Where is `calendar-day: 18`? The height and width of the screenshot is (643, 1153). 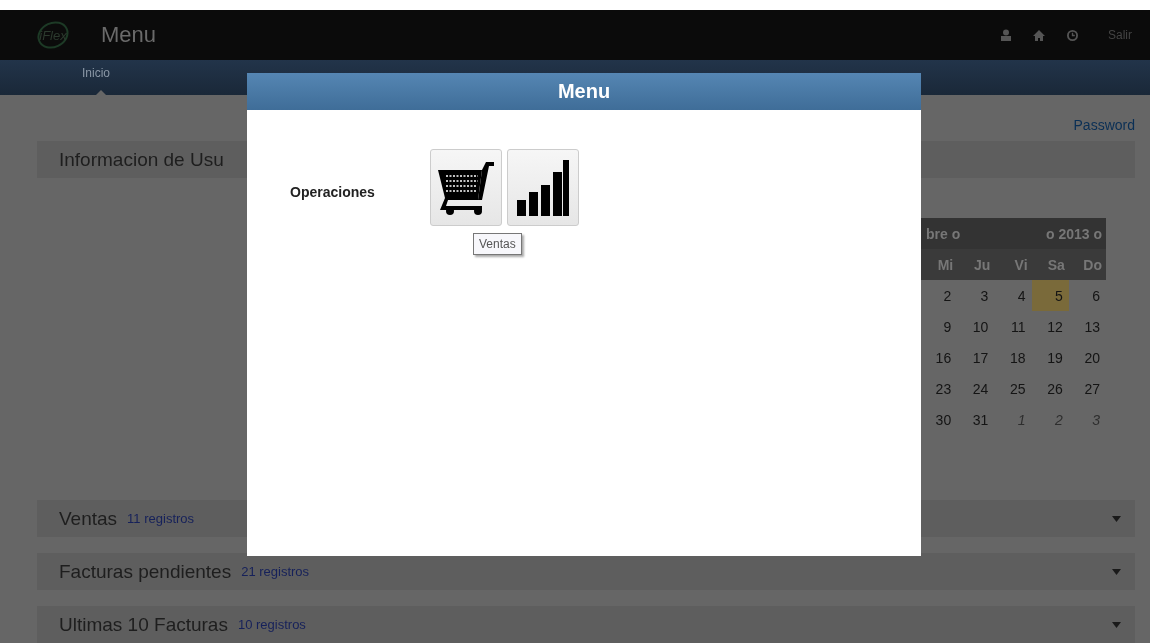 calendar-day: 18 is located at coordinates (1013, 357).